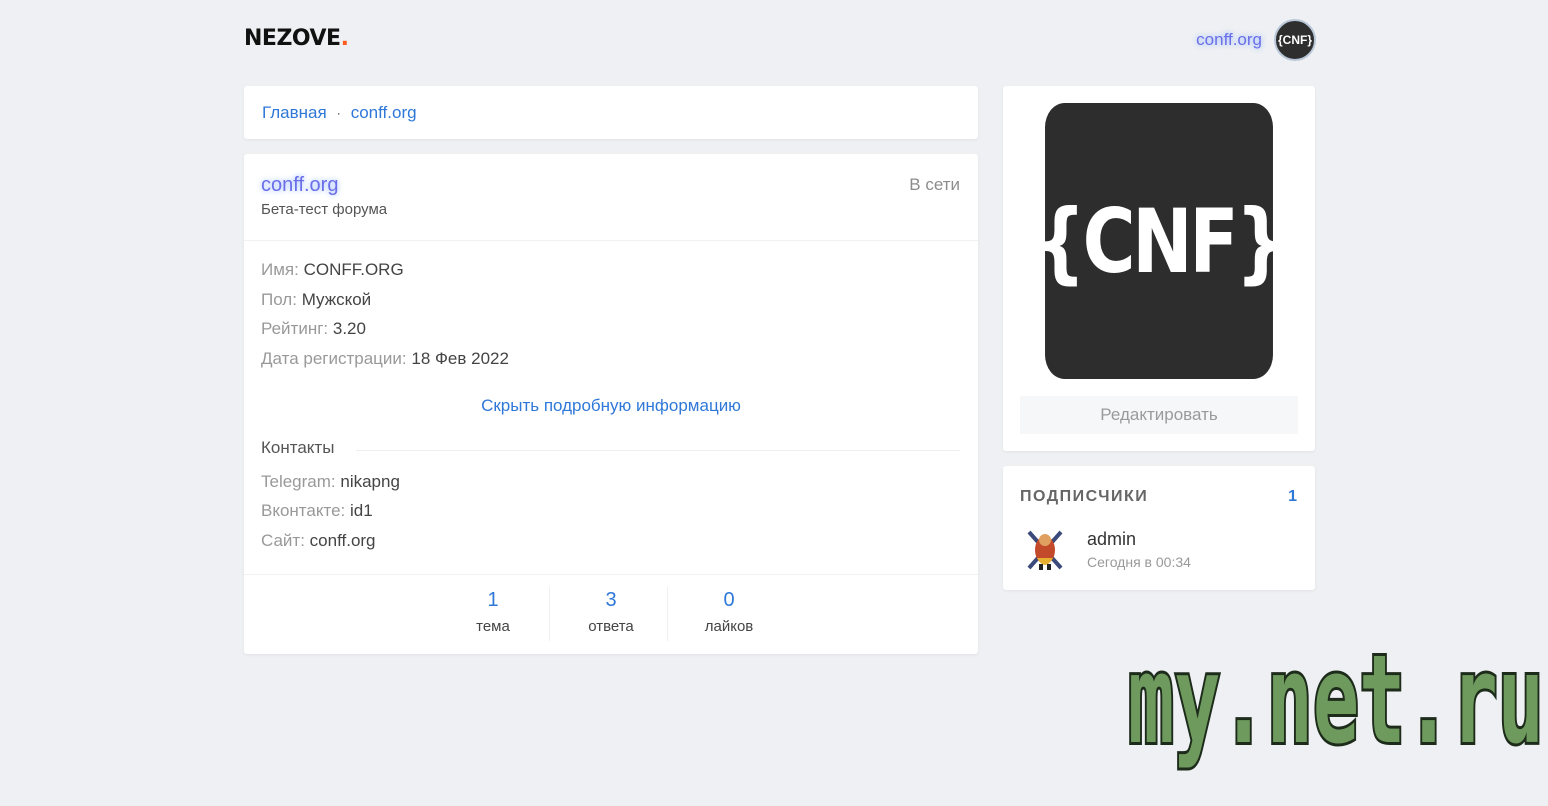 The width and height of the screenshot is (1548, 806). Describe the element at coordinates (1159, 528) in the screenshot. I see `subscribers-card: ПОДПИСЧИКИ 1 admin Сегодня в 00:34` at that location.